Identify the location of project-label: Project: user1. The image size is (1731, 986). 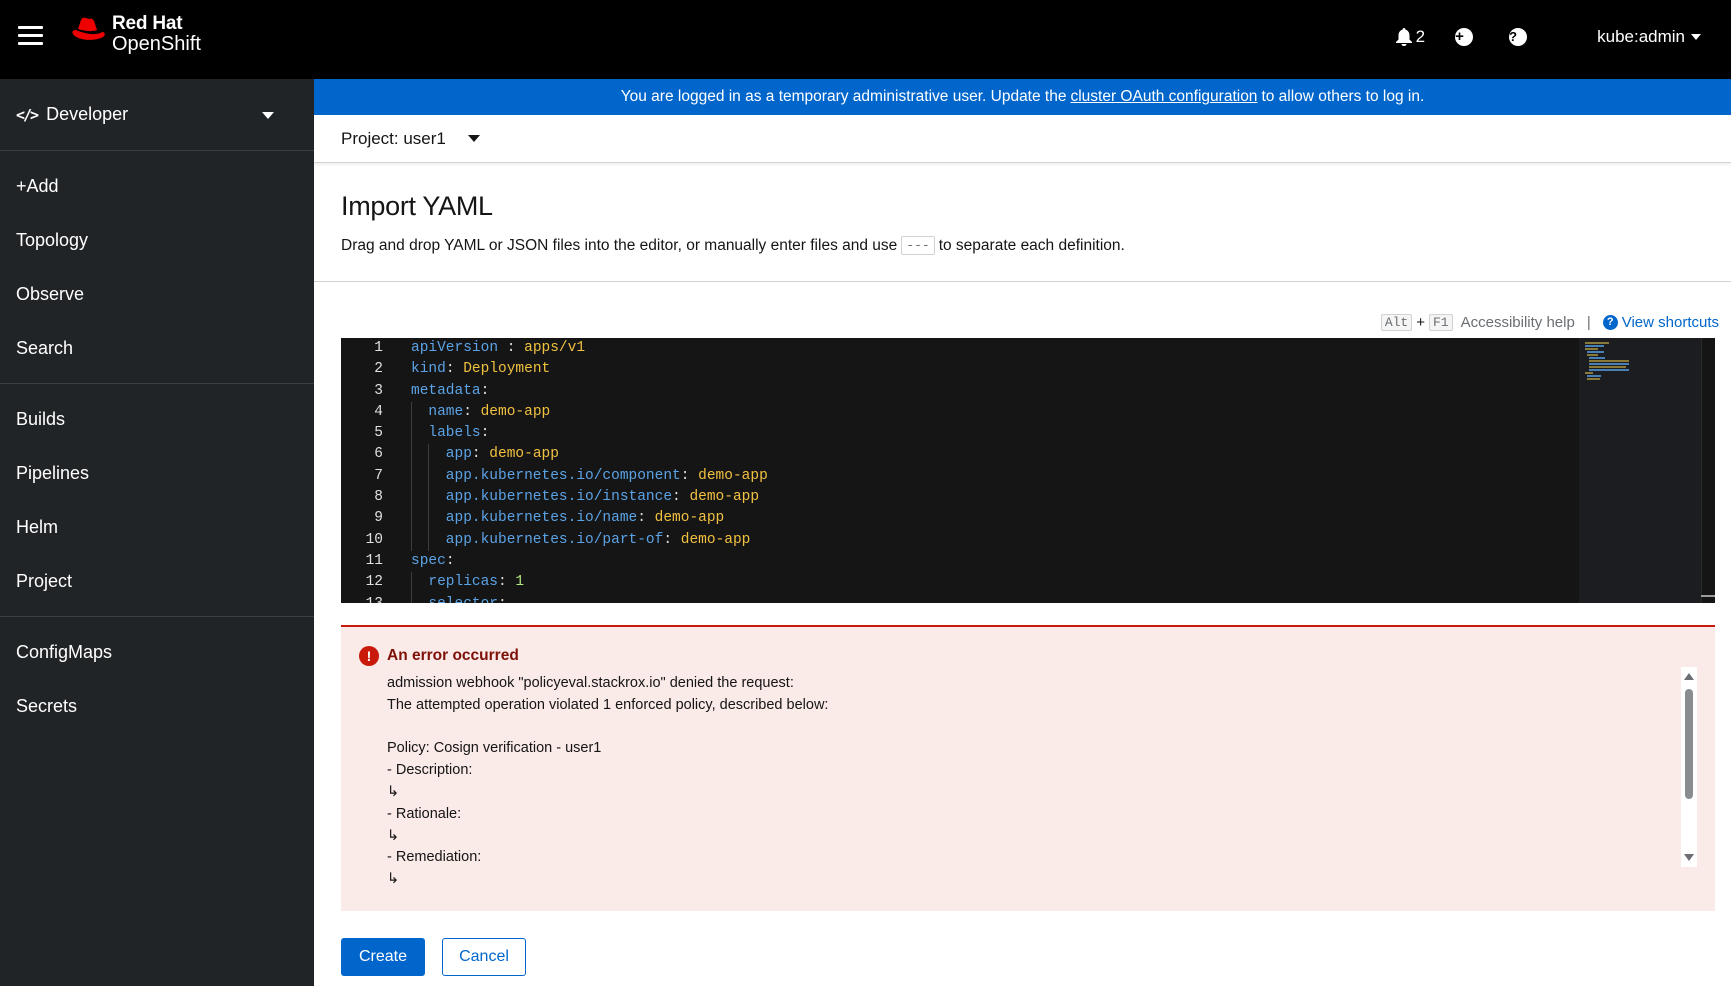
(393, 138).